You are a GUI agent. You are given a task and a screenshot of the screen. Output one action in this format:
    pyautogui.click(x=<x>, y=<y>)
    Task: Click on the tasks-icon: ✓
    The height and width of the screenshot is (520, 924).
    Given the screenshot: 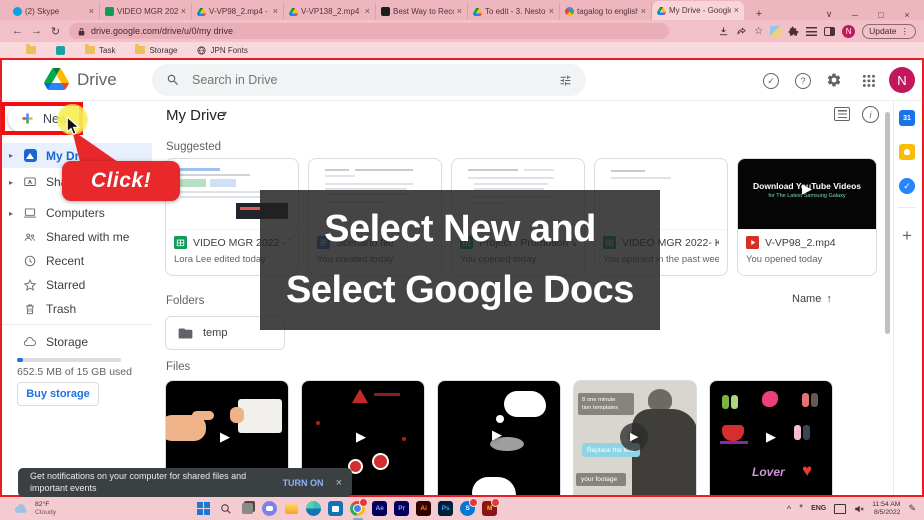 What is the action you would take?
    pyautogui.click(x=907, y=186)
    